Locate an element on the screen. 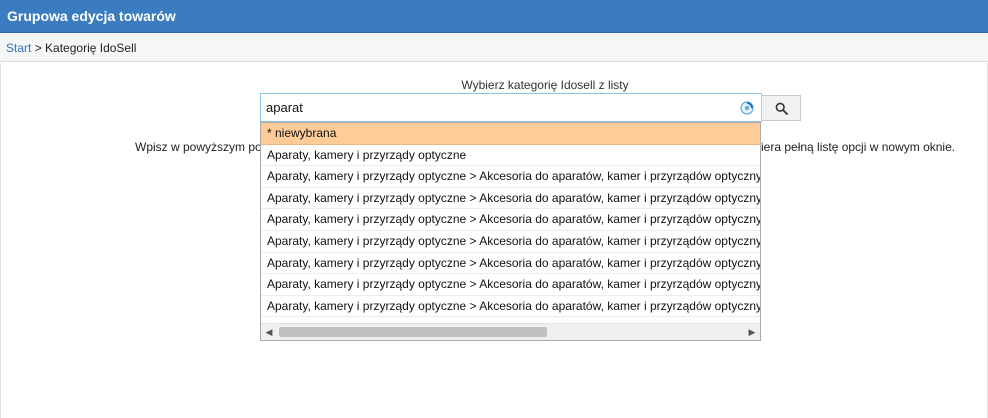  search-button is located at coordinates (781, 108).